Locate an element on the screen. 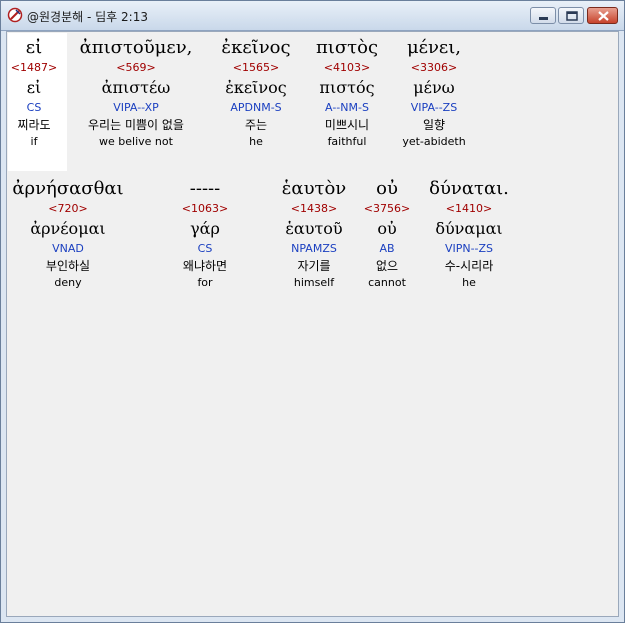 This screenshot has height=623, width=625. word-column: οὐ <3756> οὐ AB 없으 cannot is located at coordinates (387, 233).